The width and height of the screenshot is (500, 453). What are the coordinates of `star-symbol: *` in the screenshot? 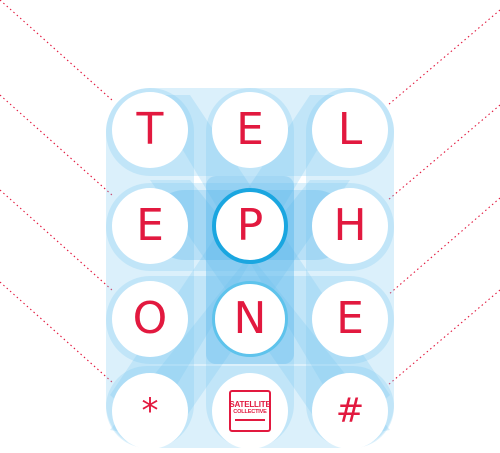 It's located at (150, 411).